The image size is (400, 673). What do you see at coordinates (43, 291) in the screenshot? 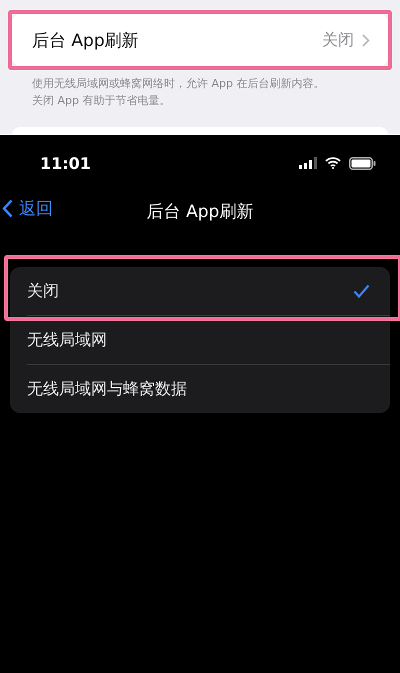
I see `option-label: 关闭` at bounding box center [43, 291].